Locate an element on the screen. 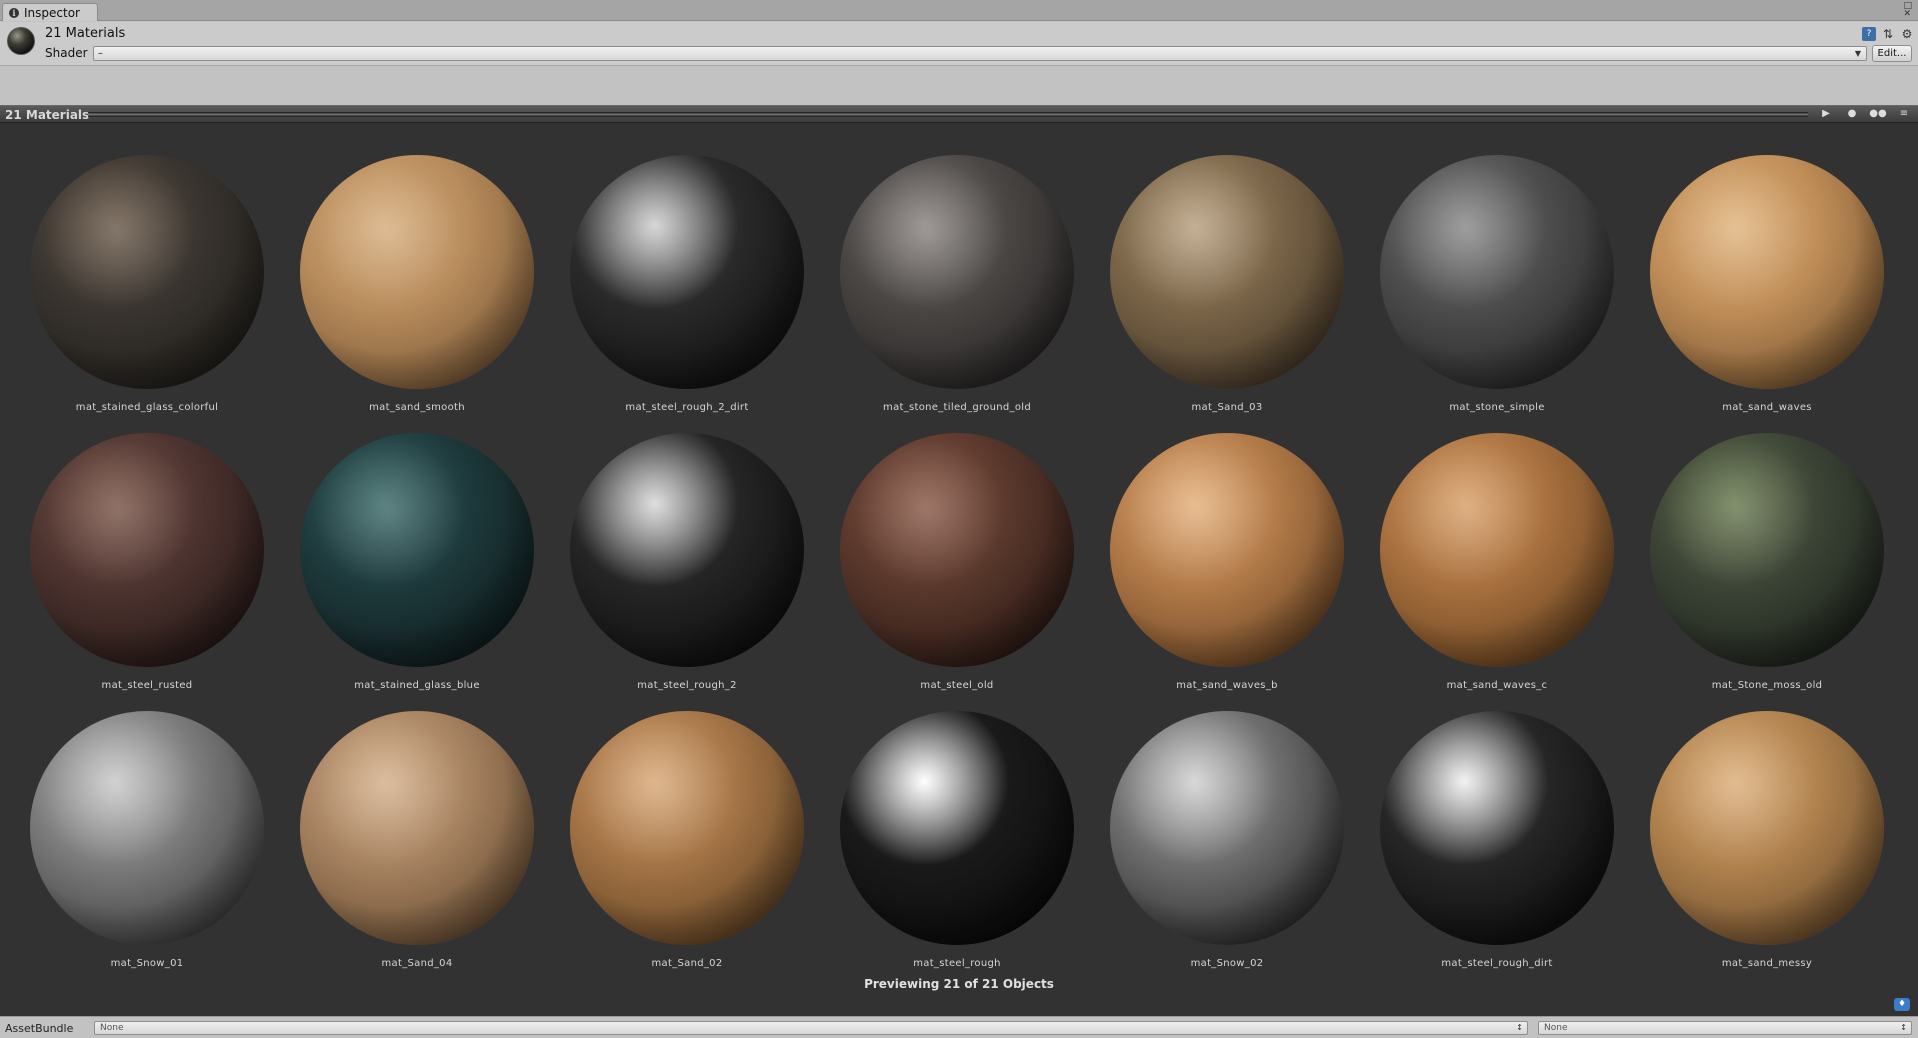  material-name: mat_sand_waves_c is located at coordinates (1497, 685).